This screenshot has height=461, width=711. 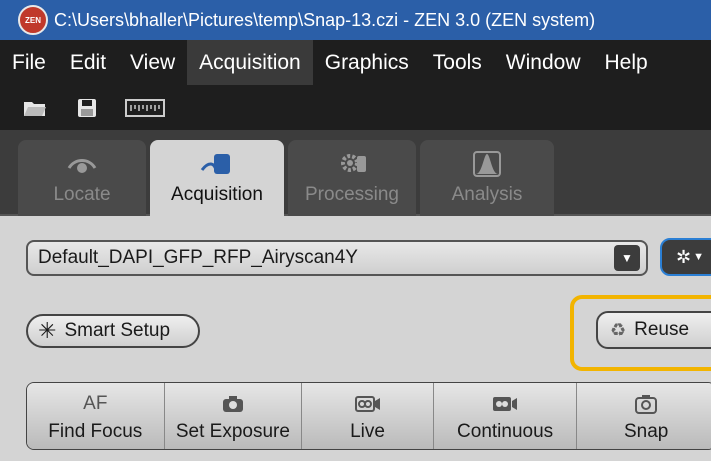 I want to click on continuous-button: Continuous, so click(x=505, y=416).